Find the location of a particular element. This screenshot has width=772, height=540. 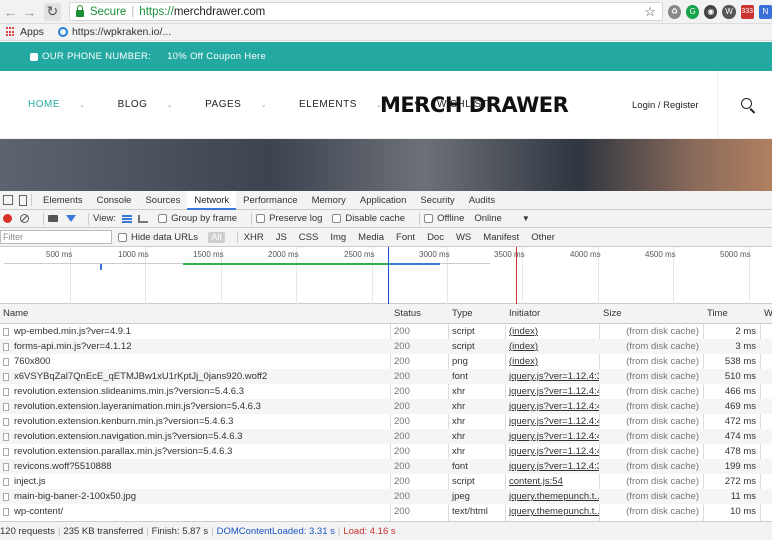

column-header-name: Name is located at coordinates (195, 313).